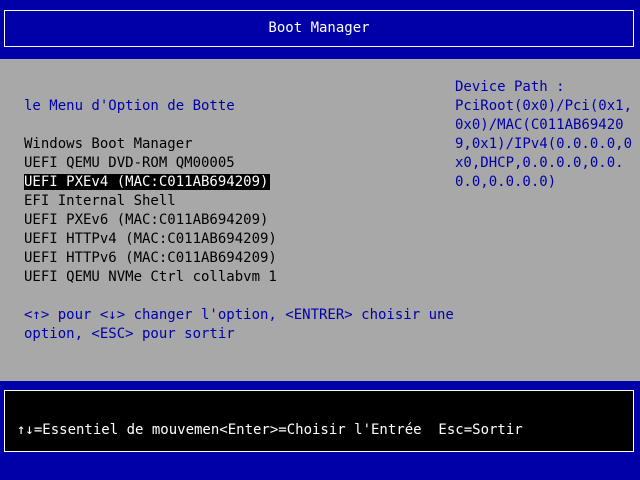 The width and height of the screenshot is (640, 480). Describe the element at coordinates (146, 220) in the screenshot. I see `boot-option-label: UEFI PXEv6 (MAC:C011AB694209)` at that location.